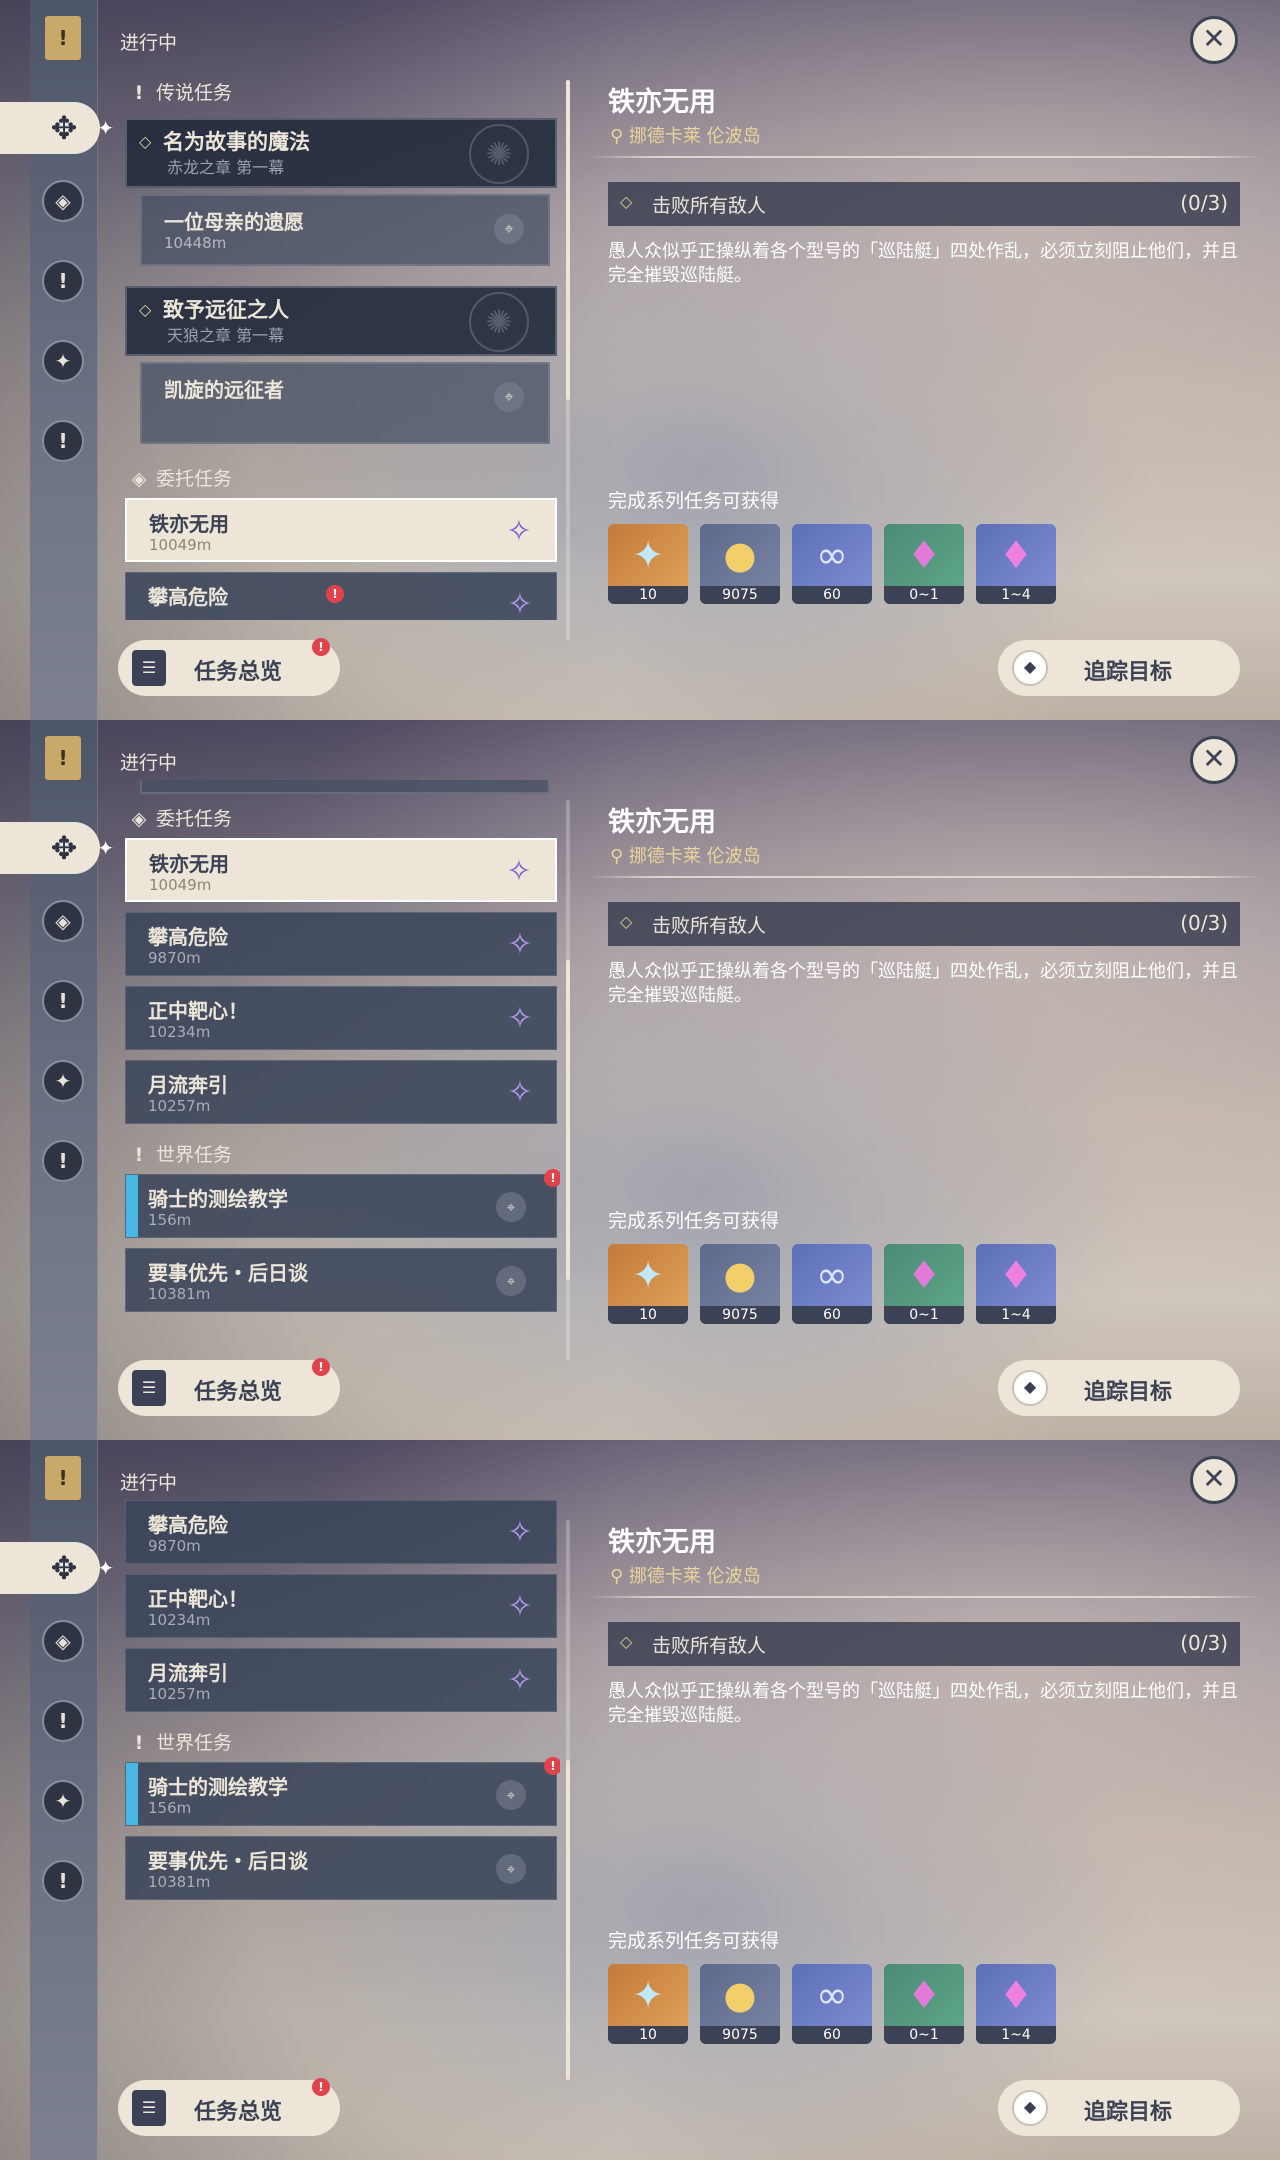 The height and width of the screenshot is (2160, 1280). I want to click on legend-quest-header: ◇ 名为故事的魔法 赤龙之章 第一幕 ✺, so click(341, 153).